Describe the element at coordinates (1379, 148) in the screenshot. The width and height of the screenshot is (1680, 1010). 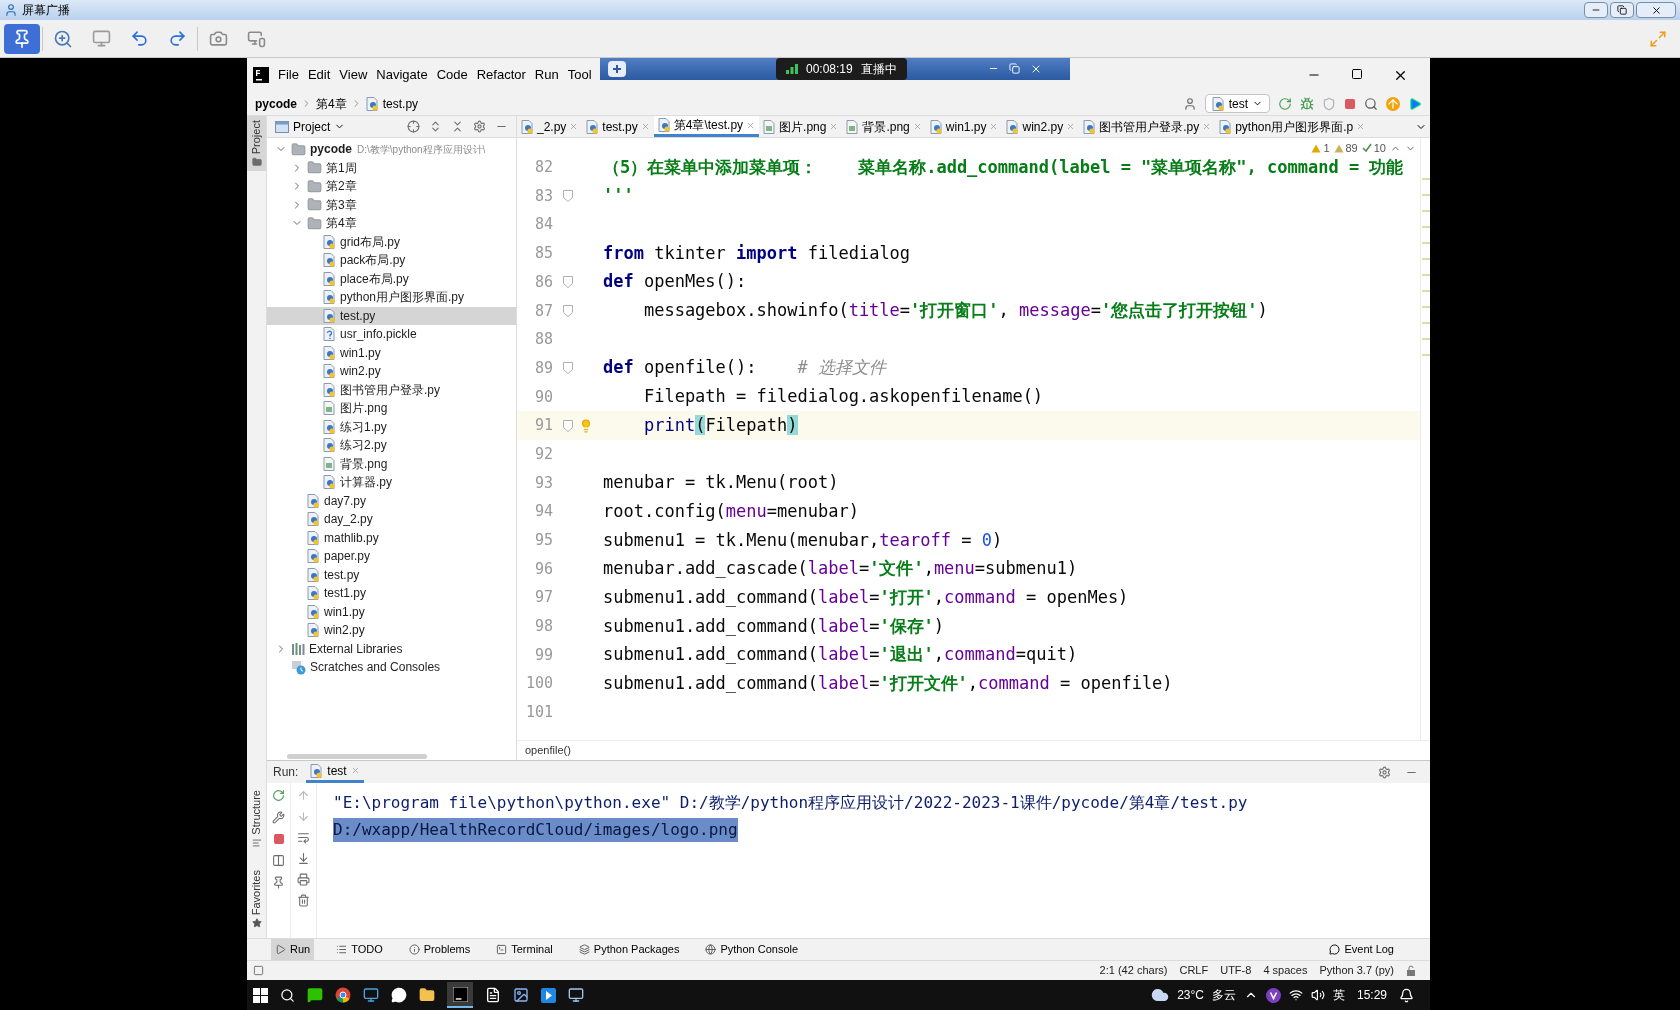
I see `inspection-count: 10` at that location.